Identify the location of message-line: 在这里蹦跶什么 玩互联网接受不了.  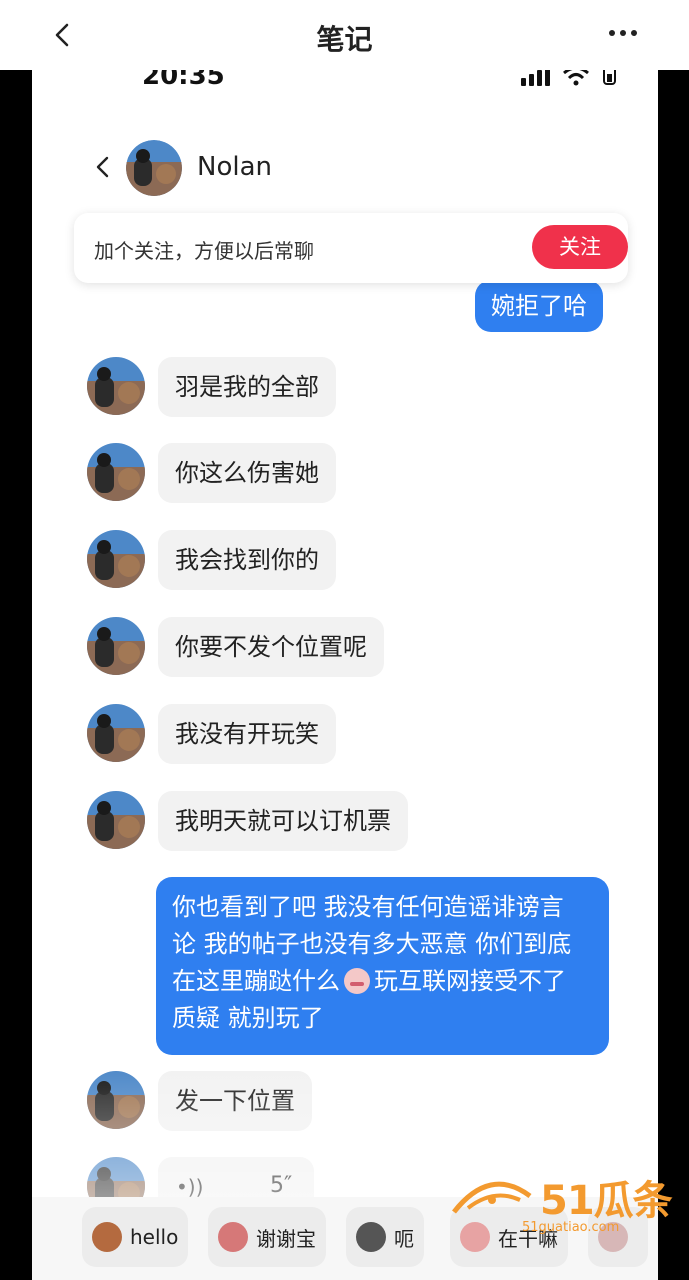
(382, 981).